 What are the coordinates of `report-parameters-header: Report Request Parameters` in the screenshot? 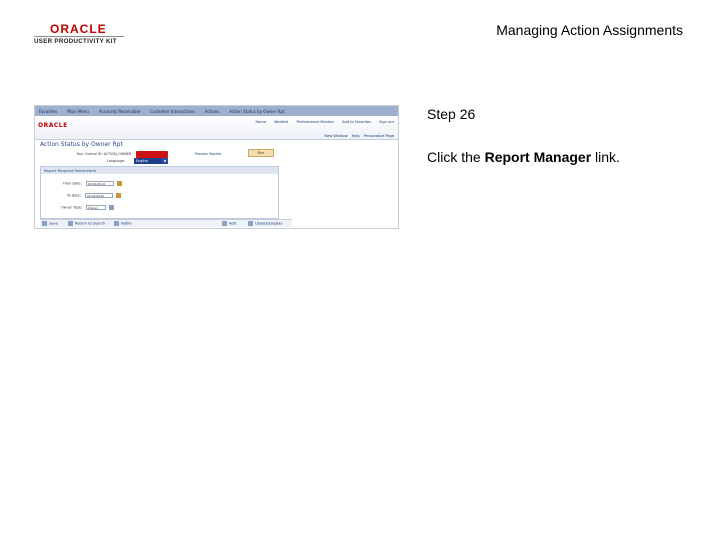 It's located at (159, 170).